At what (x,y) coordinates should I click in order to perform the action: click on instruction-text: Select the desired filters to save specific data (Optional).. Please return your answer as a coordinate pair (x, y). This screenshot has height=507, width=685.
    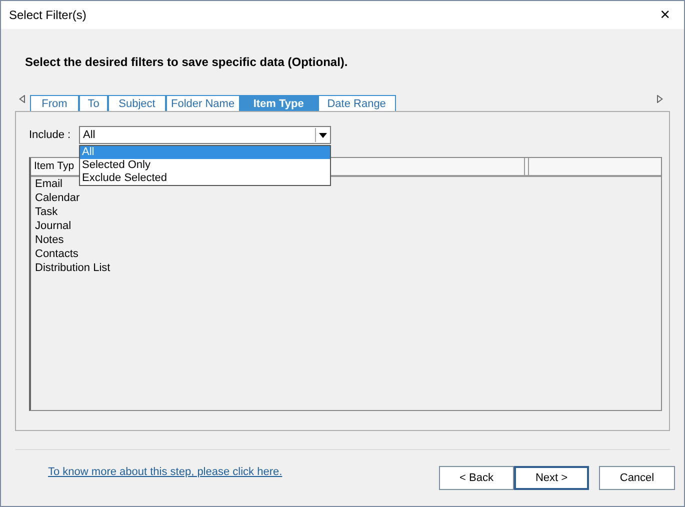
    Looking at the image, I should click on (186, 62).